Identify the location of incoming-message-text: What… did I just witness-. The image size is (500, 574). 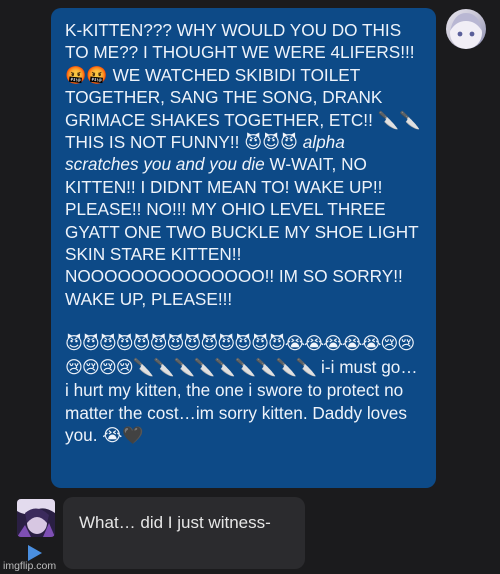
(175, 522).